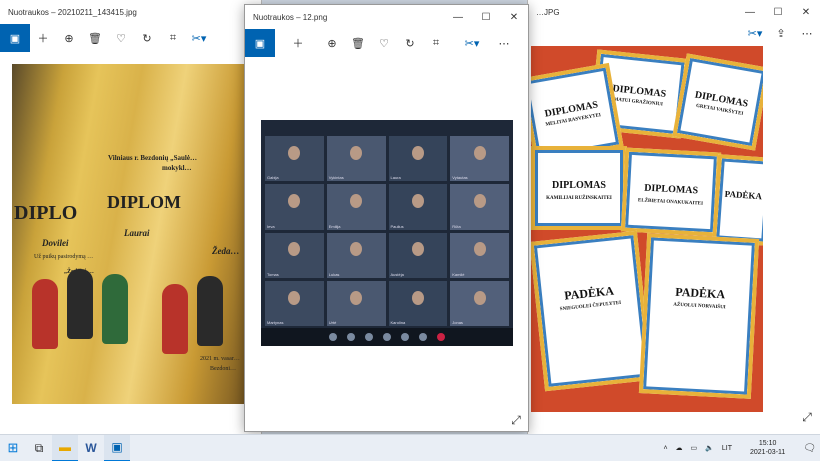  What do you see at coordinates (397, 226) in the screenshot?
I see `participant-name: Paulius` at bounding box center [397, 226].